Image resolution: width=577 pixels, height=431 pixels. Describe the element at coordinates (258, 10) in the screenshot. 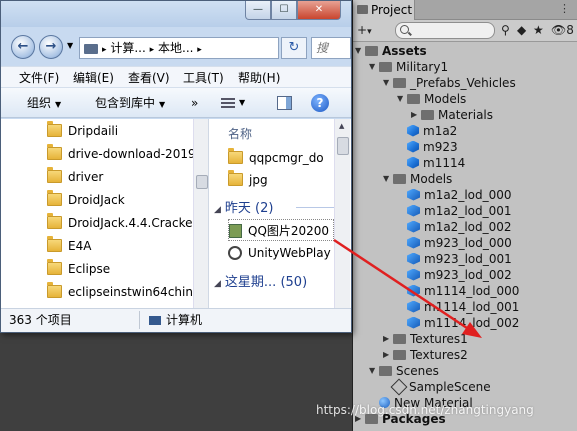

I see `minimize-button: —` at that location.